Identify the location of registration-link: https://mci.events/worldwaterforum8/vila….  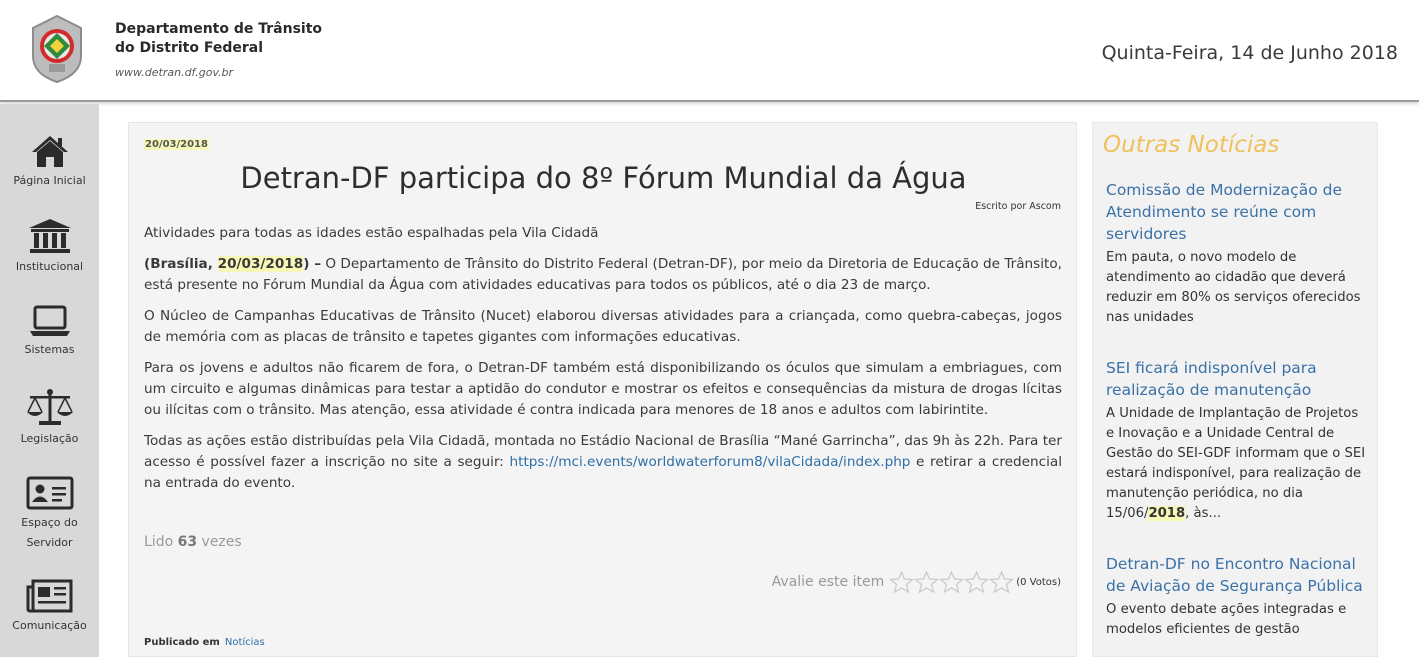
(710, 462).